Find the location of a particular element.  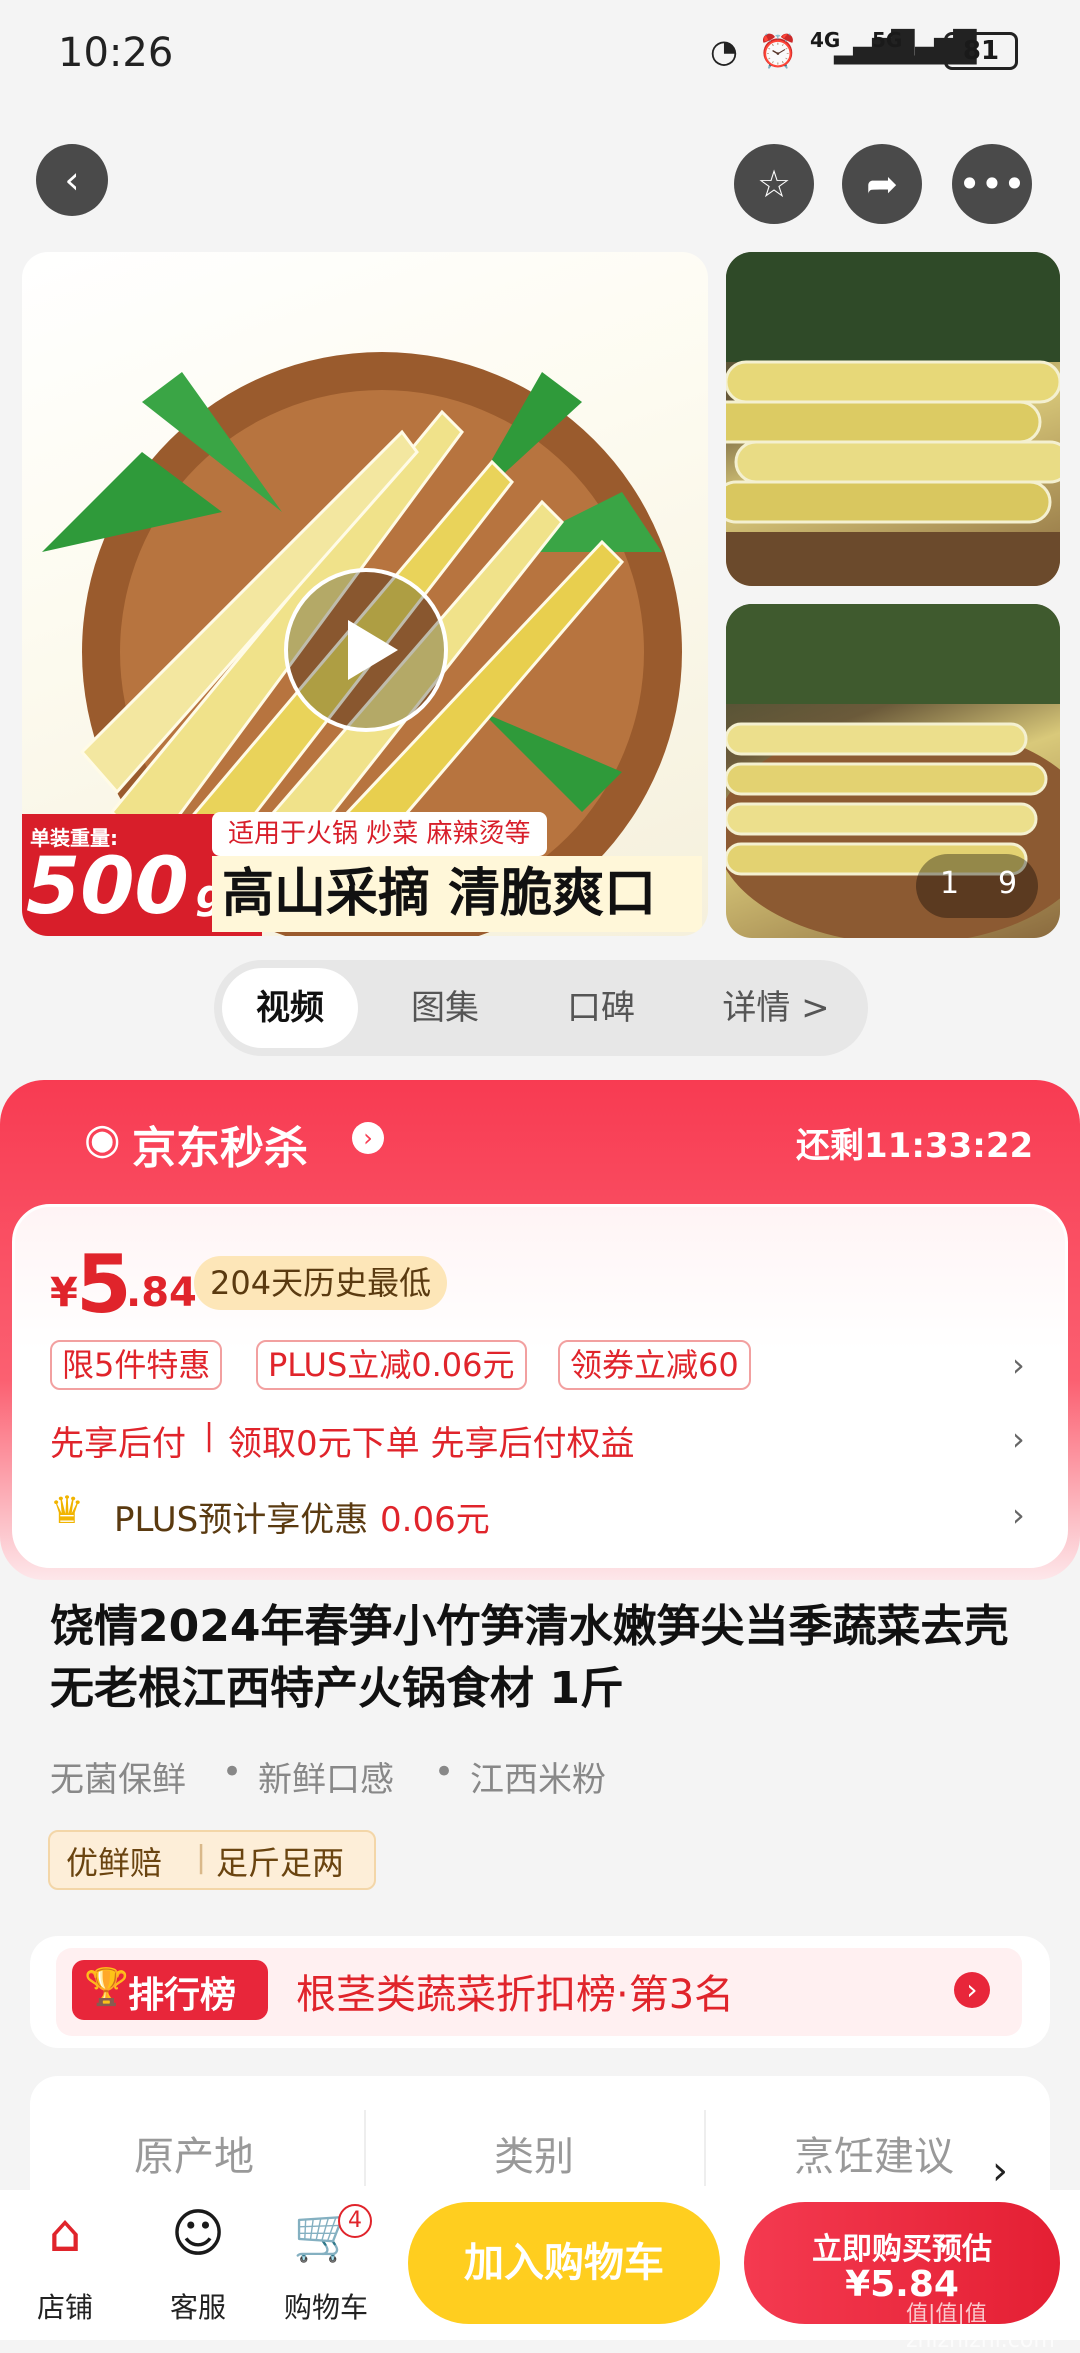

weight-value: 500 is located at coordinates (107, 887).